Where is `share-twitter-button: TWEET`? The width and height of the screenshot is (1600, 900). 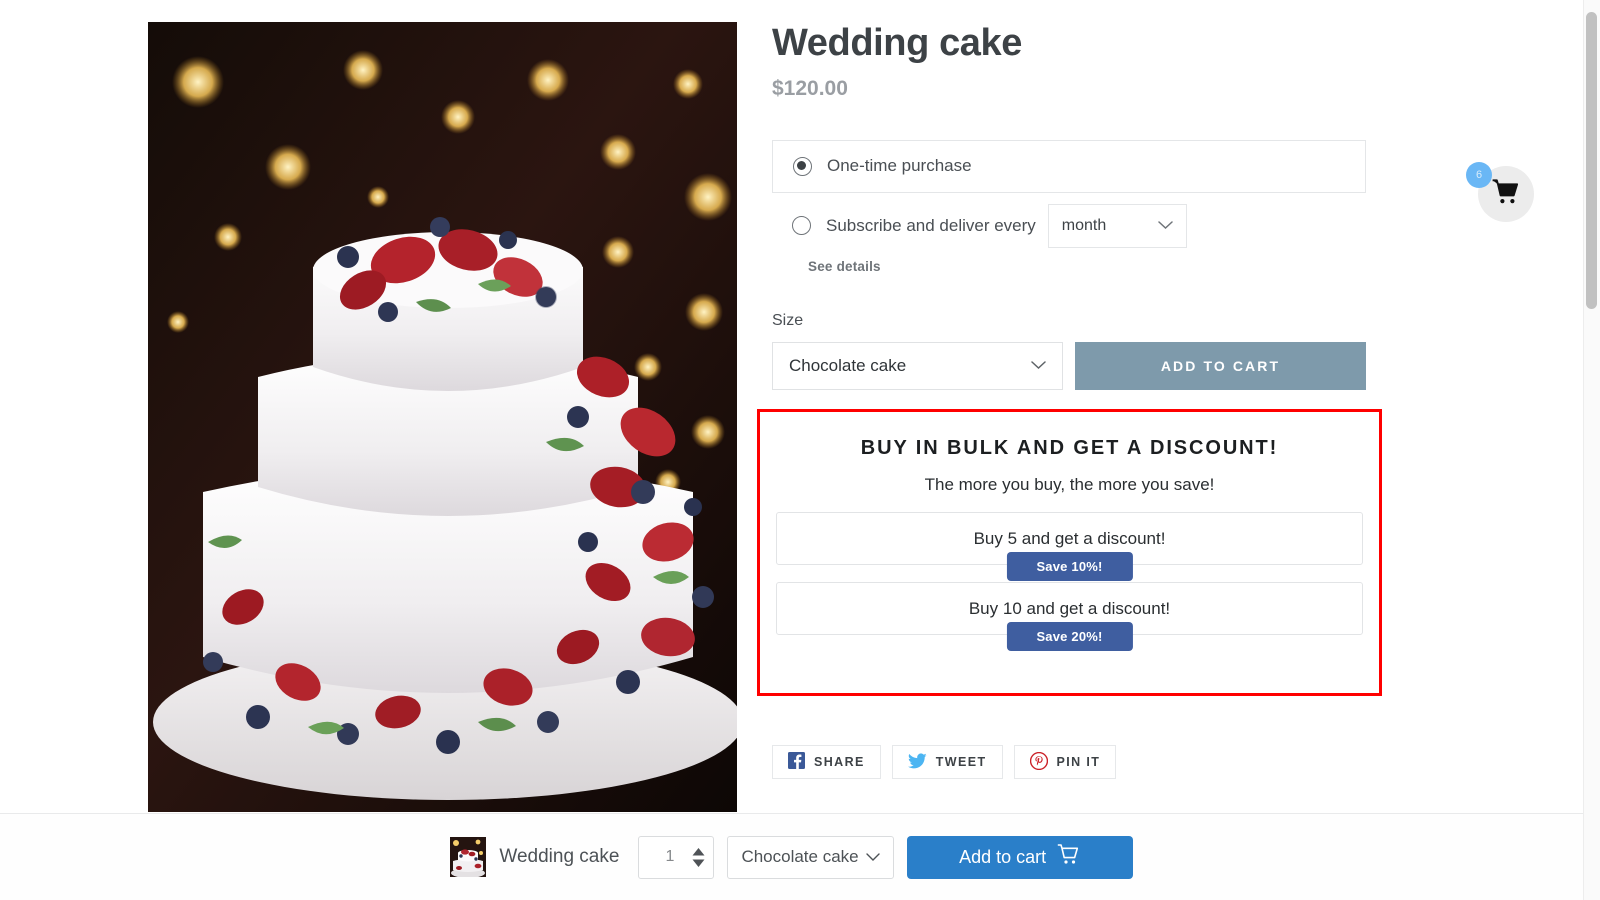 share-twitter-button: TWEET is located at coordinates (947, 762).